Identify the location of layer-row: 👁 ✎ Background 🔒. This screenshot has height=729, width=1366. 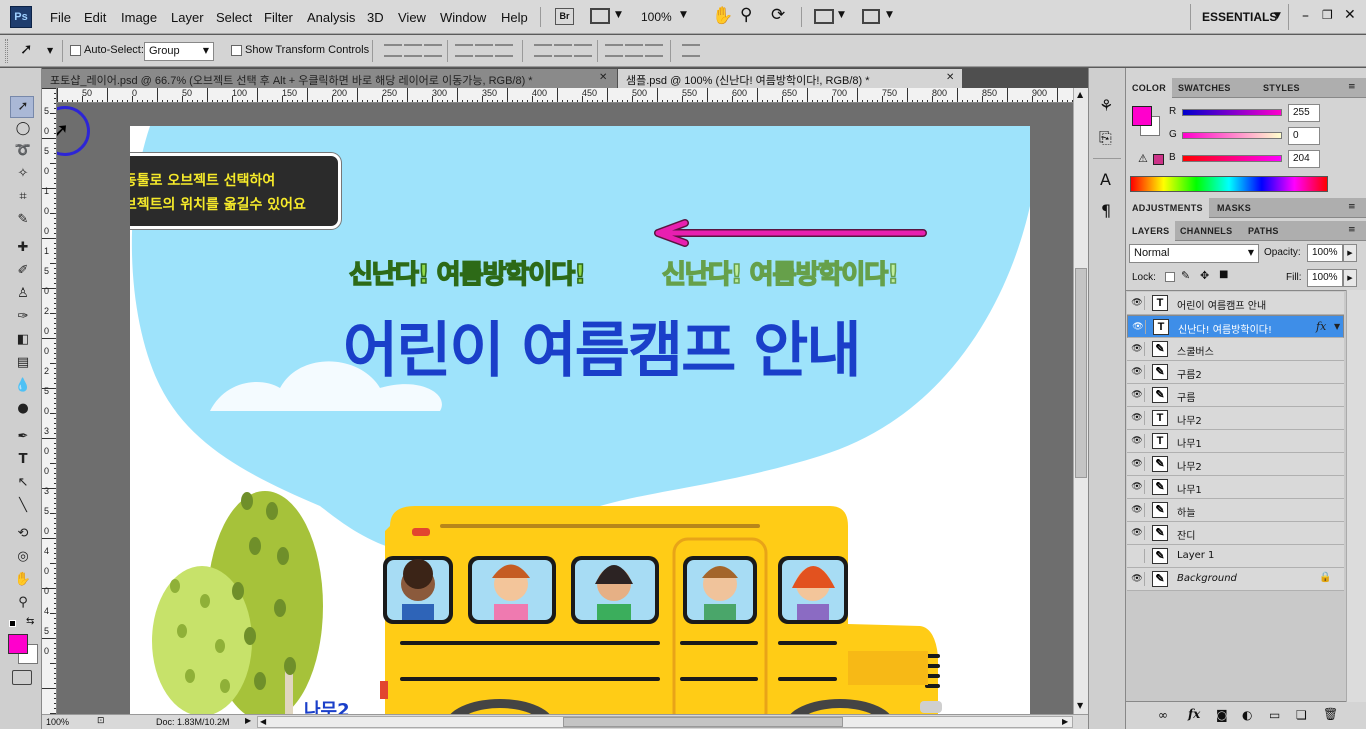
(1235, 579).